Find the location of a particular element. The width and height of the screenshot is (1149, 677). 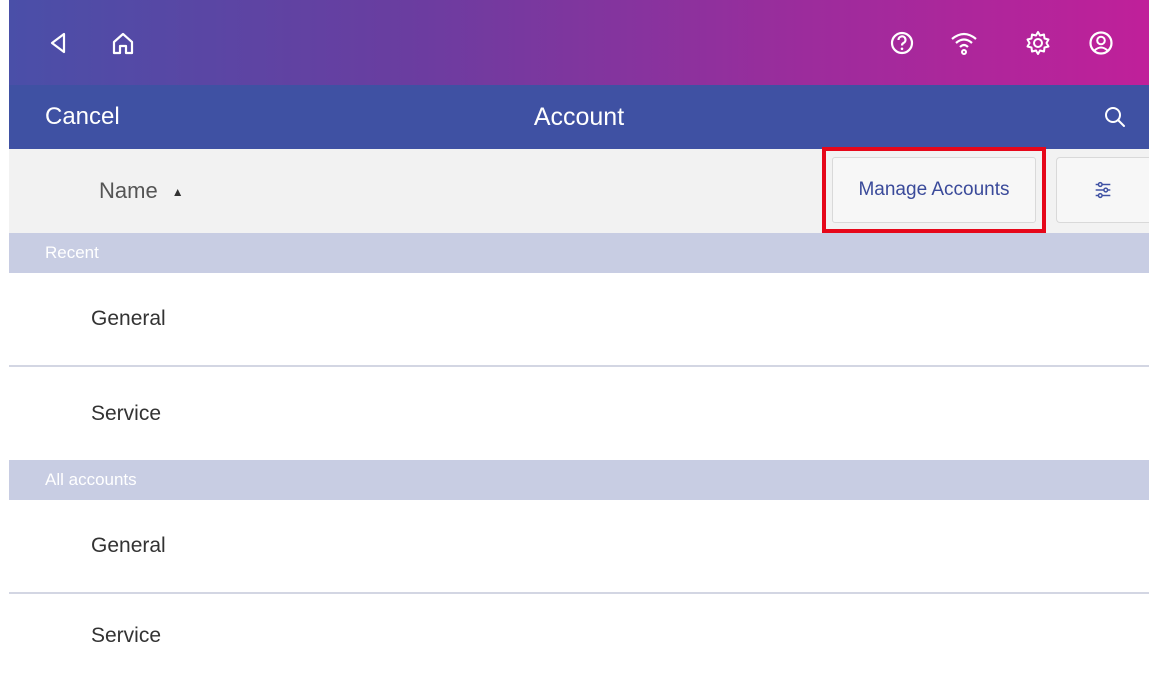

search-icon is located at coordinates (1115, 117).